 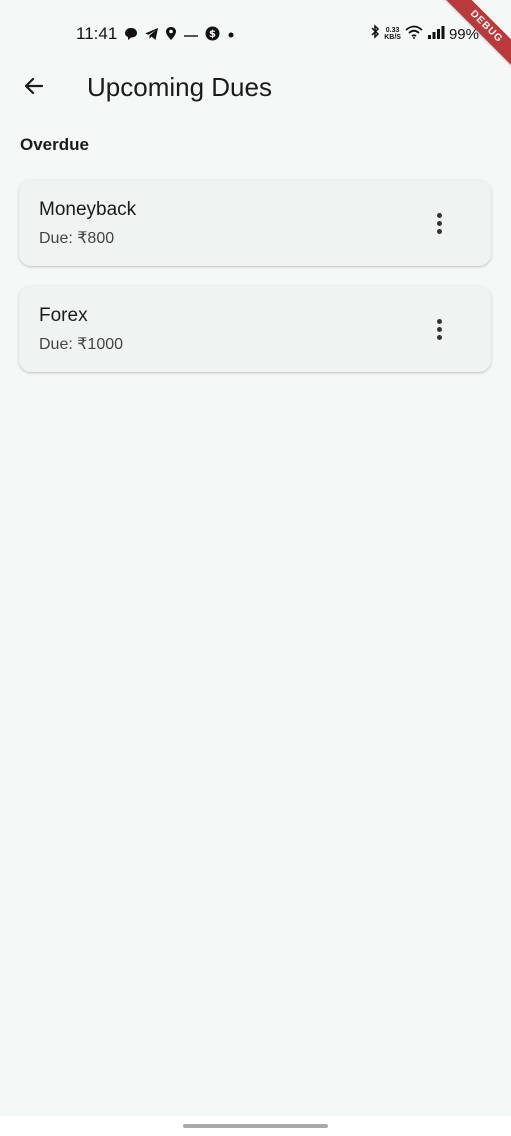 I want to click on page-title: Upcoming Dues, so click(x=179, y=87).